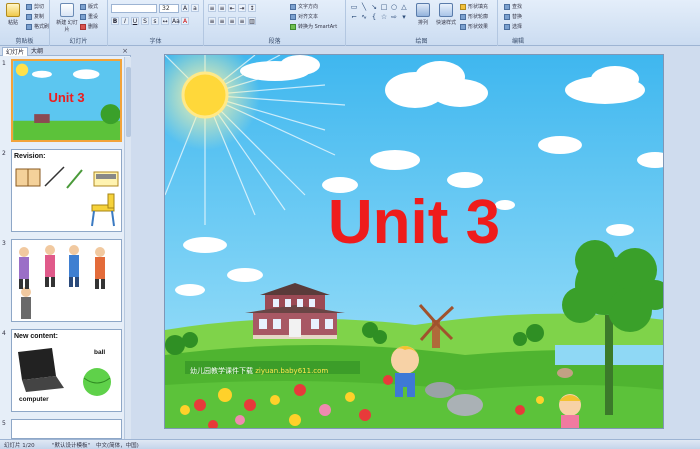  Describe the element at coordinates (169, 8) in the screenshot. I see `font-size-select: 32` at that location.